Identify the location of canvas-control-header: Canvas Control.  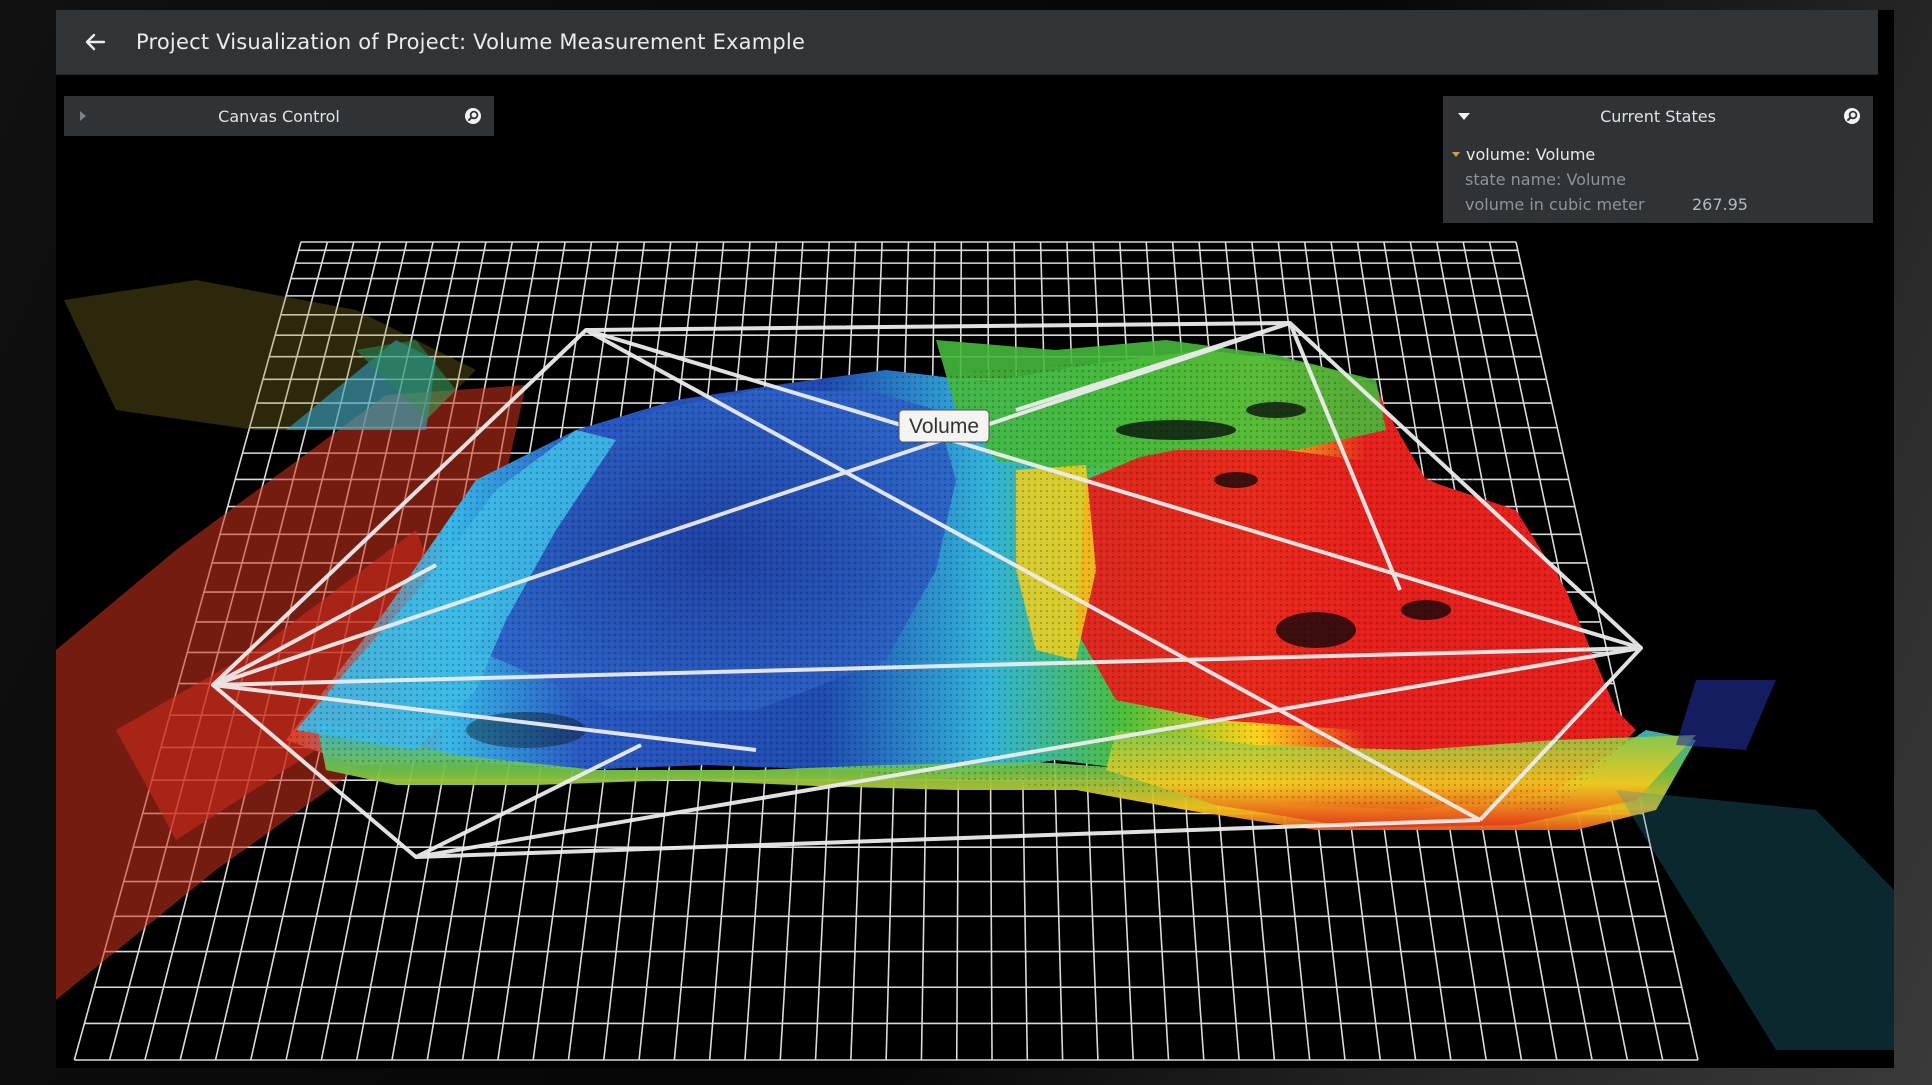
(279, 116).